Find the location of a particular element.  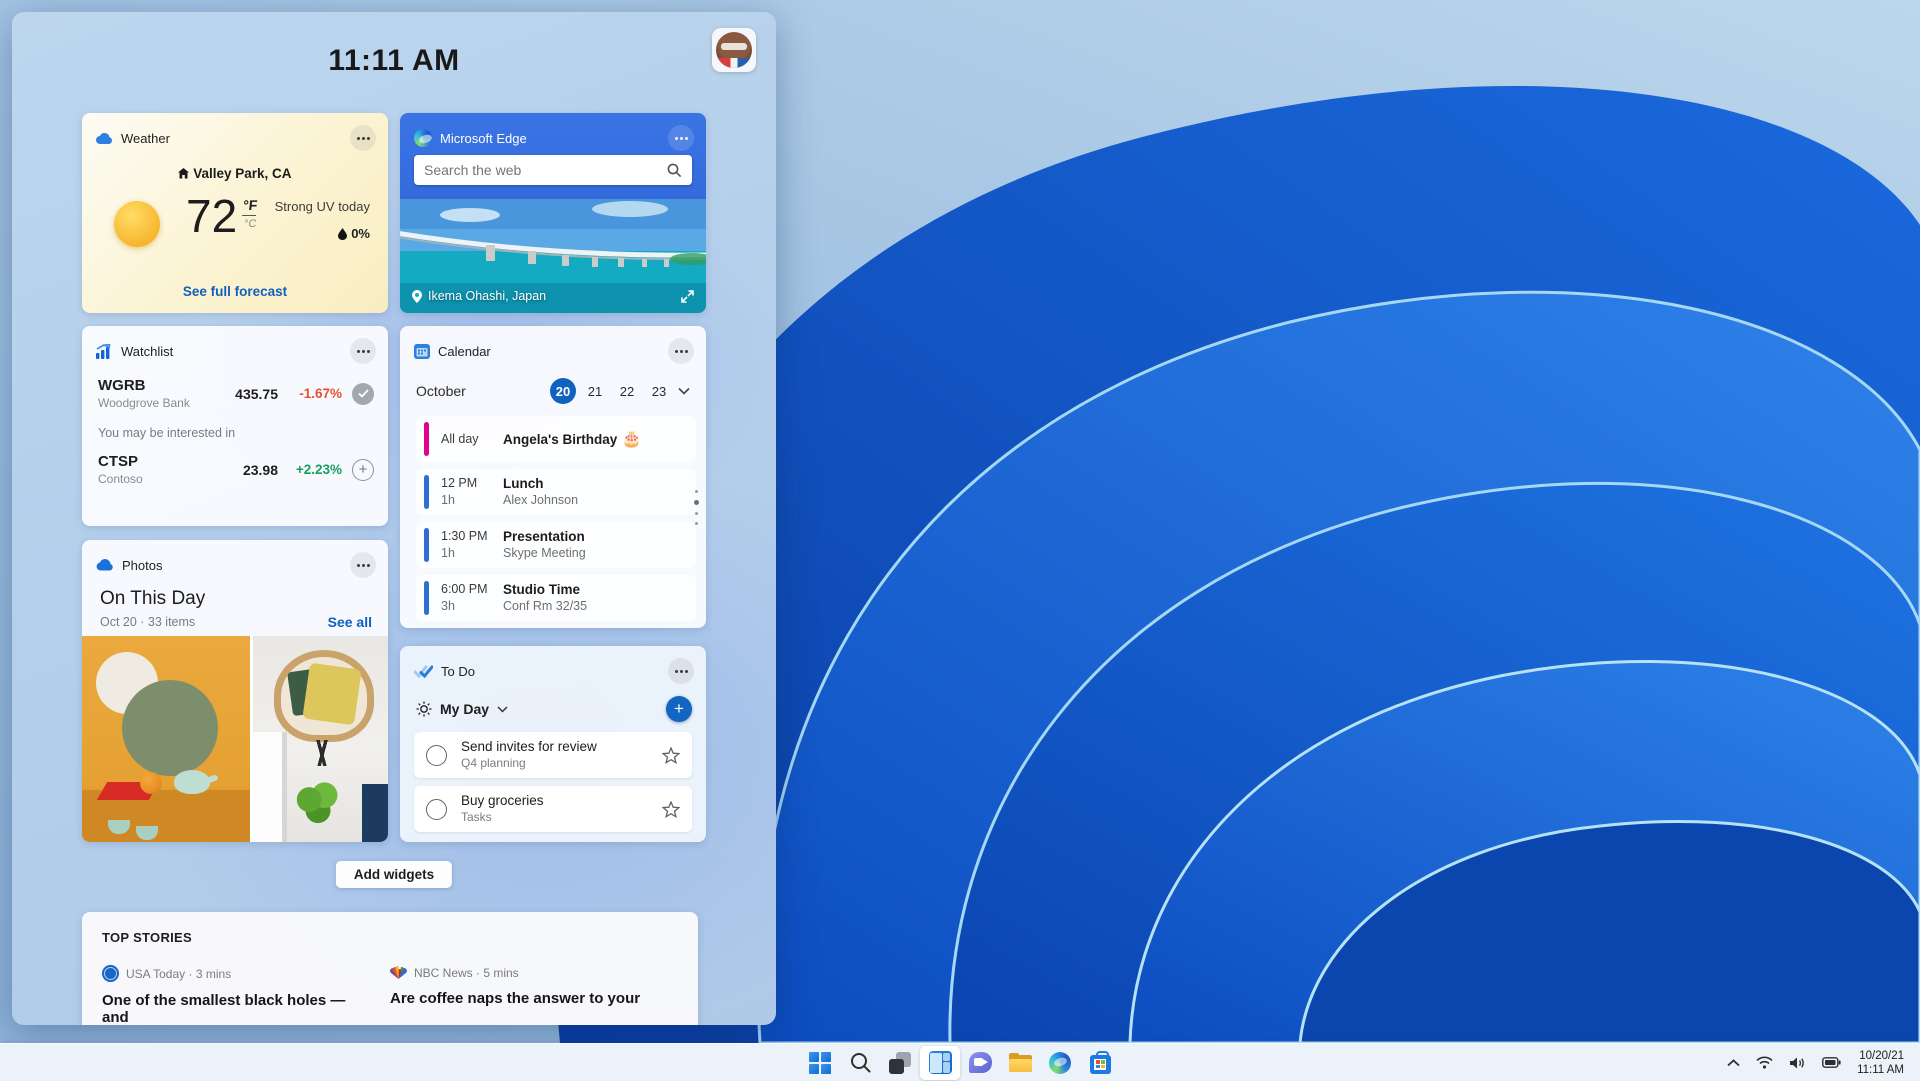

task-title: Buy groceries is located at coordinates (502, 800).